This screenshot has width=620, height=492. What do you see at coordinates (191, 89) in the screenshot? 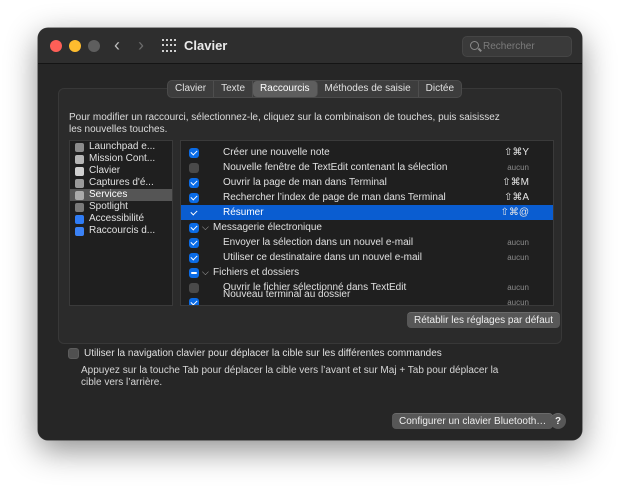
I see `tab-clavier: Clavier` at bounding box center [191, 89].